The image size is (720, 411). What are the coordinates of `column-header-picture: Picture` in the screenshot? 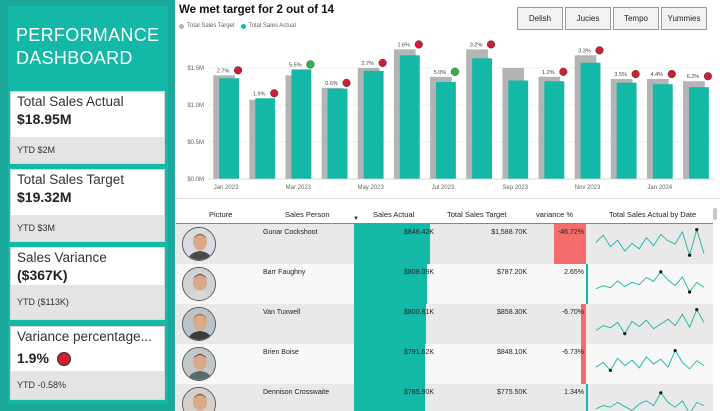 It's located at (220, 214).